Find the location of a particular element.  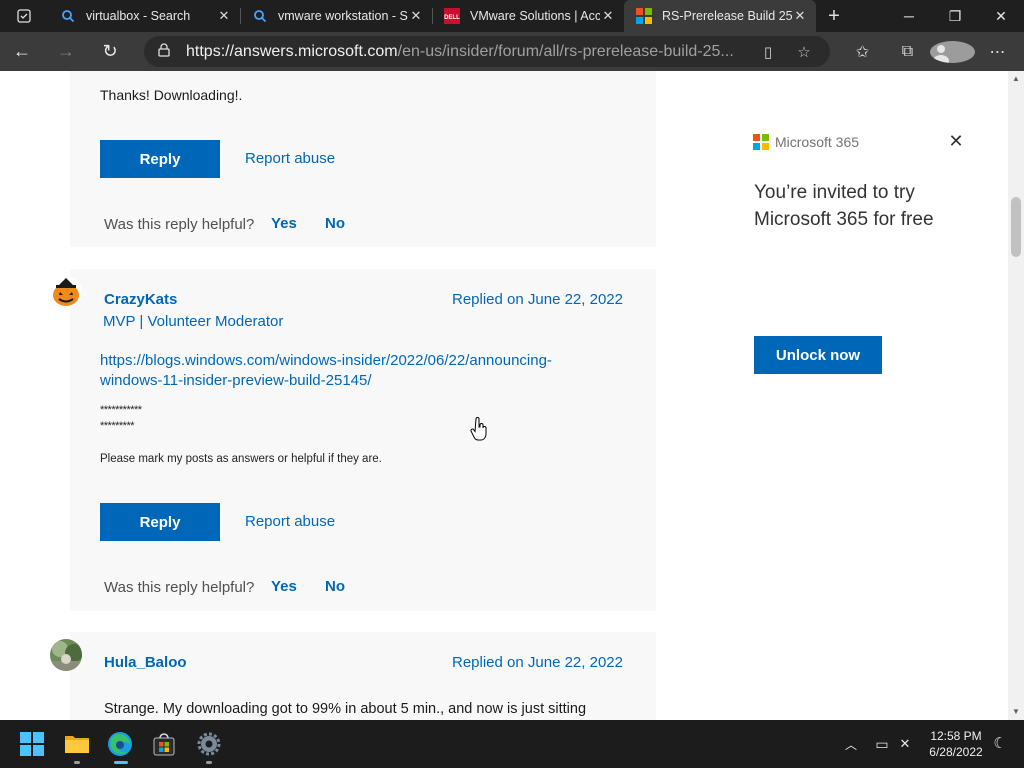

tab-vmware-solutions: DELL VMware Solutions | Acc ✕ is located at coordinates (528, 16).